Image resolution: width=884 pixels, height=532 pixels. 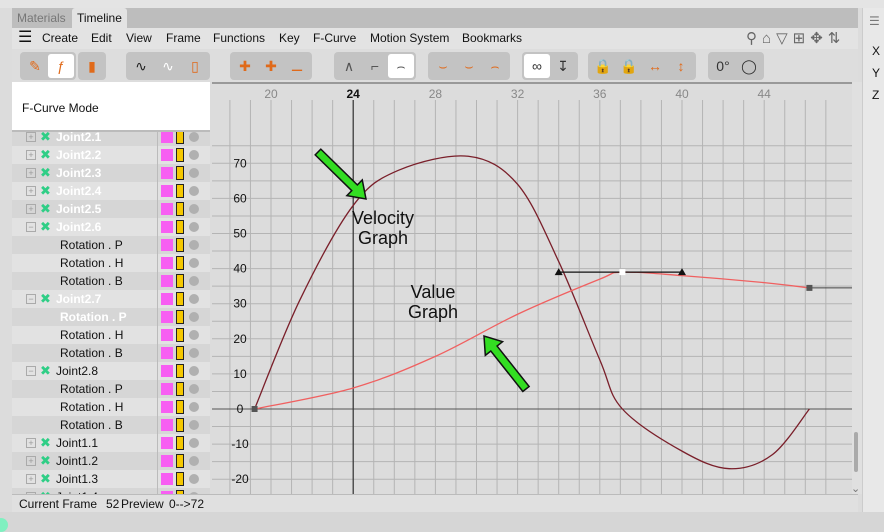 I want to click on tree-joint-row: + ✖ Joint1.1, so click(x=111, y=443).